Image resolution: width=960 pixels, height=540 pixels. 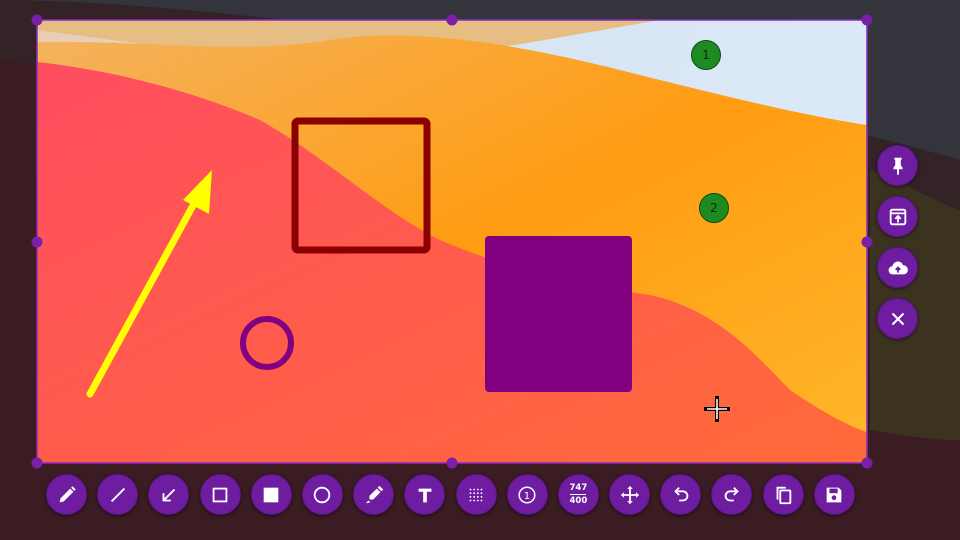 I want to click on rectangle-filled-tool, so click(x=271, y=494).